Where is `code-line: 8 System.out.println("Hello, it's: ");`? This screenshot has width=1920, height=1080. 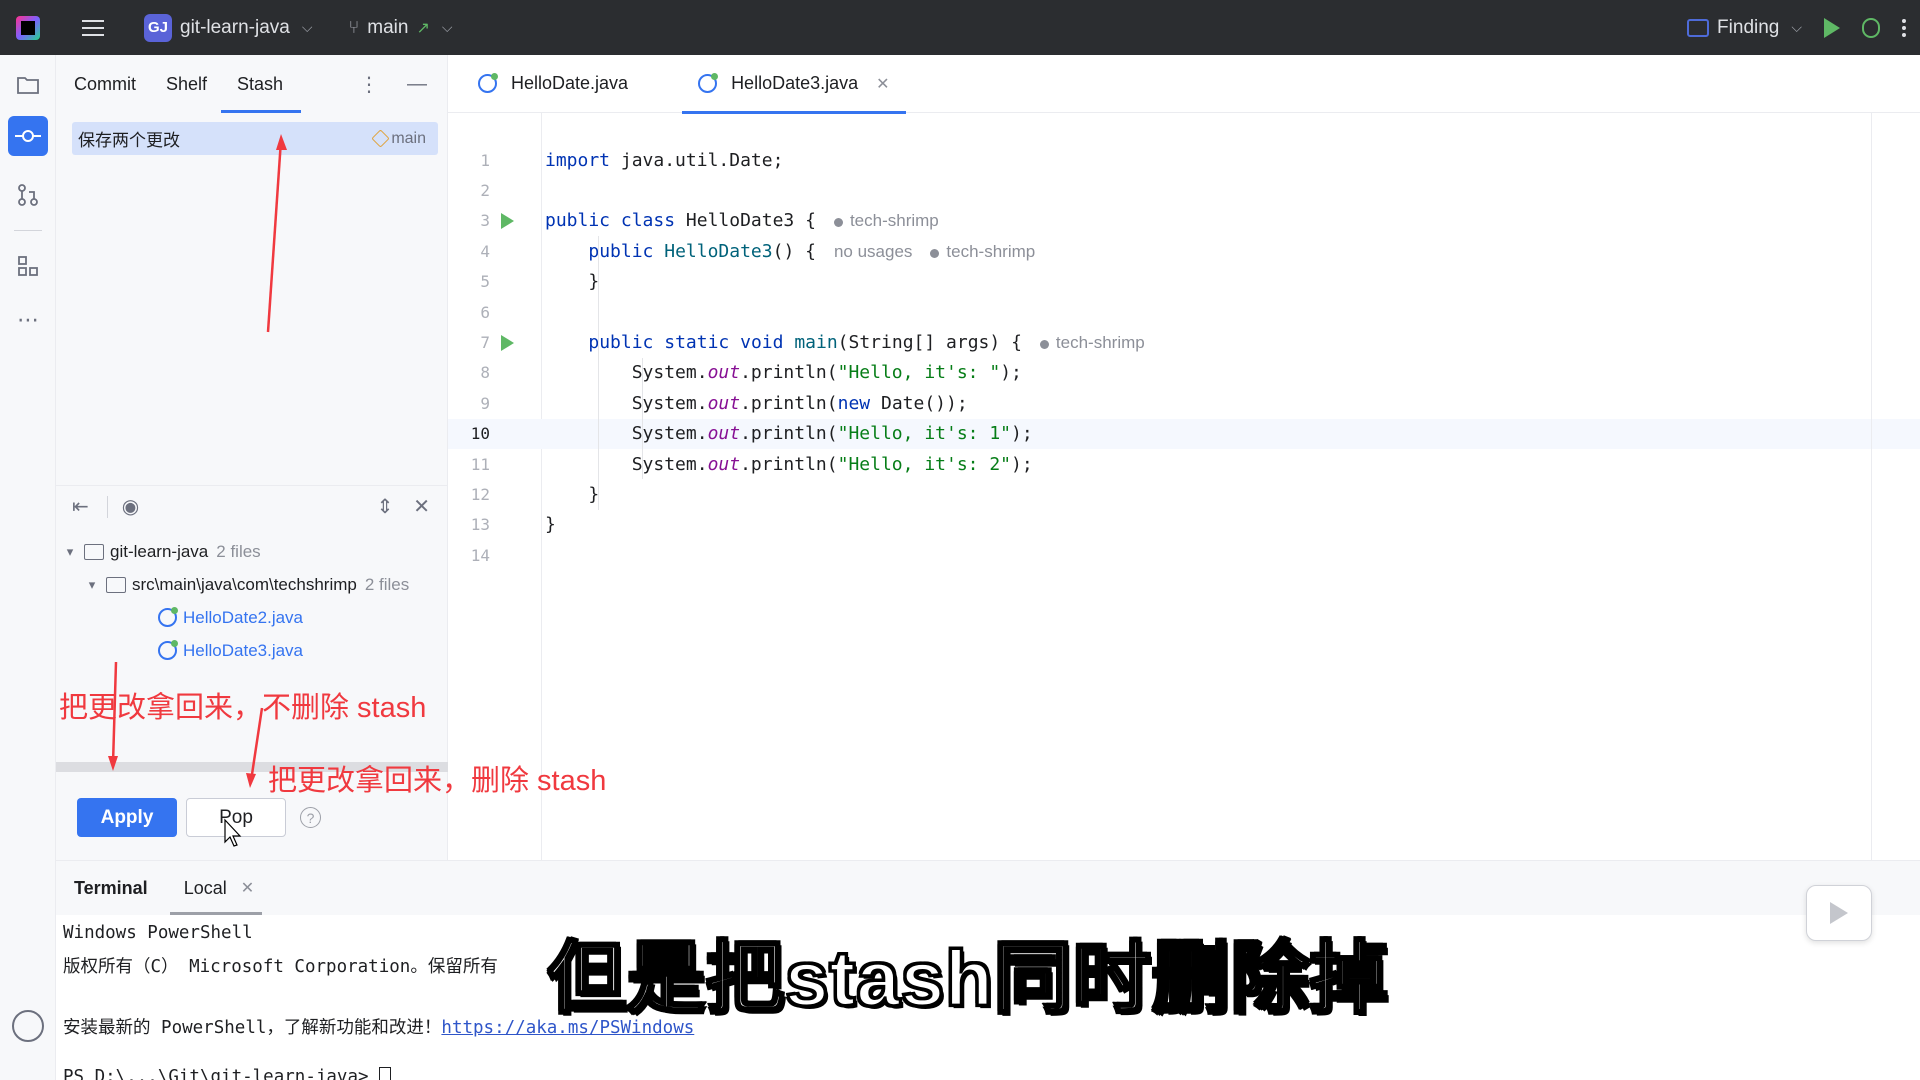
code-line: 8 System.out.println("Hello, it's: "); is located at coordinates (1184, 373).